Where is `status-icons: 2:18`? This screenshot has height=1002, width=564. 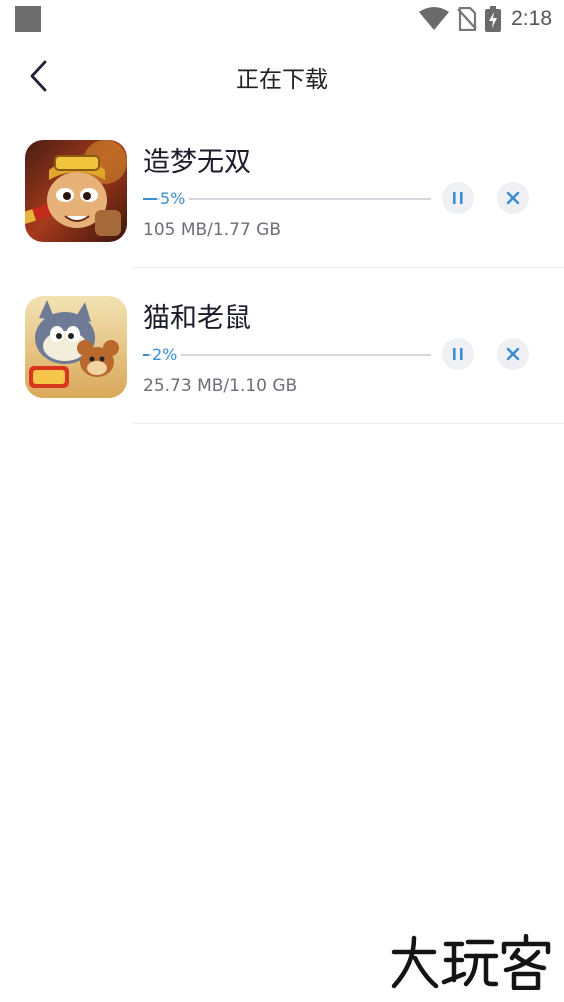
status-icons: 2:18 is located at coordinates (485, 19).